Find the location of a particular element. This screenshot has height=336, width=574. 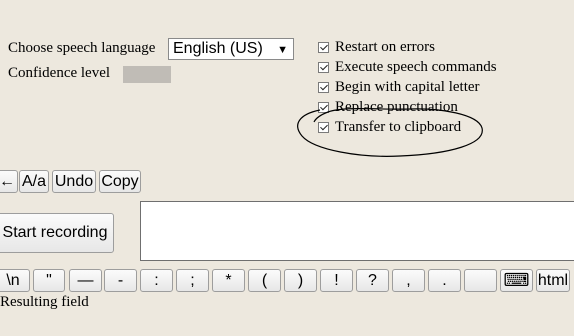

start-recording-button: Start recording is located at coordinates (57, 233).